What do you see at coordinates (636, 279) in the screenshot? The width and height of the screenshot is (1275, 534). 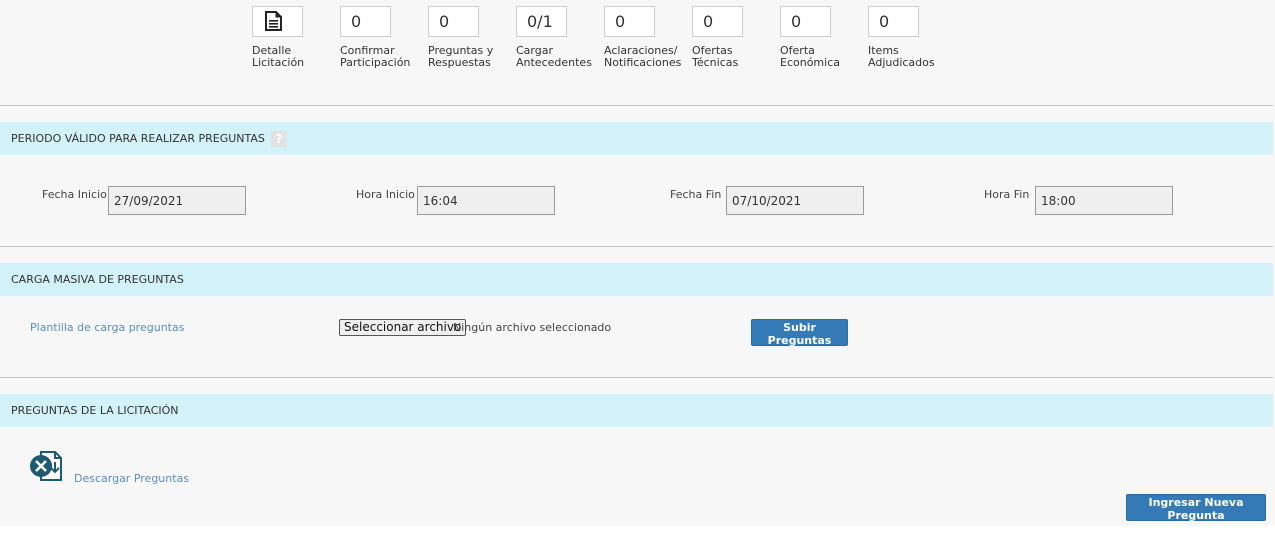 I see `bulk-section-header: CARGA MASIVA DE PREGUNTAS` at bounding box center [636, 279].